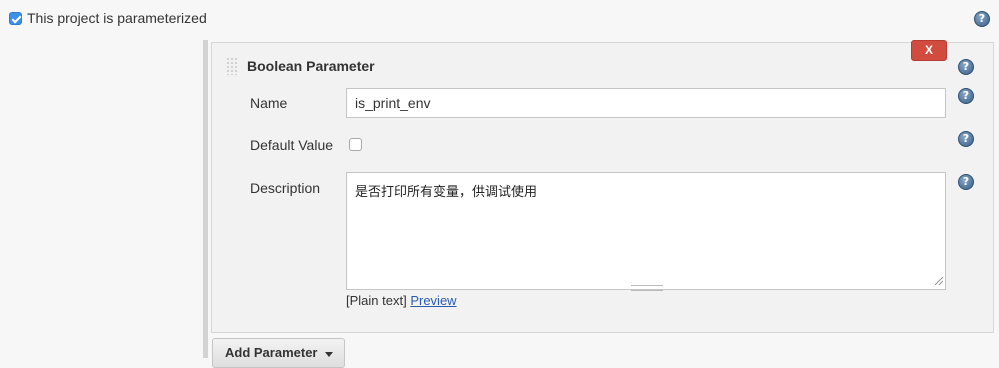 The image size is (999, 368). What do you see at coordinates (205, 199) in the screenshot?
I see `indent-bar` at bounding box center [205, 199].